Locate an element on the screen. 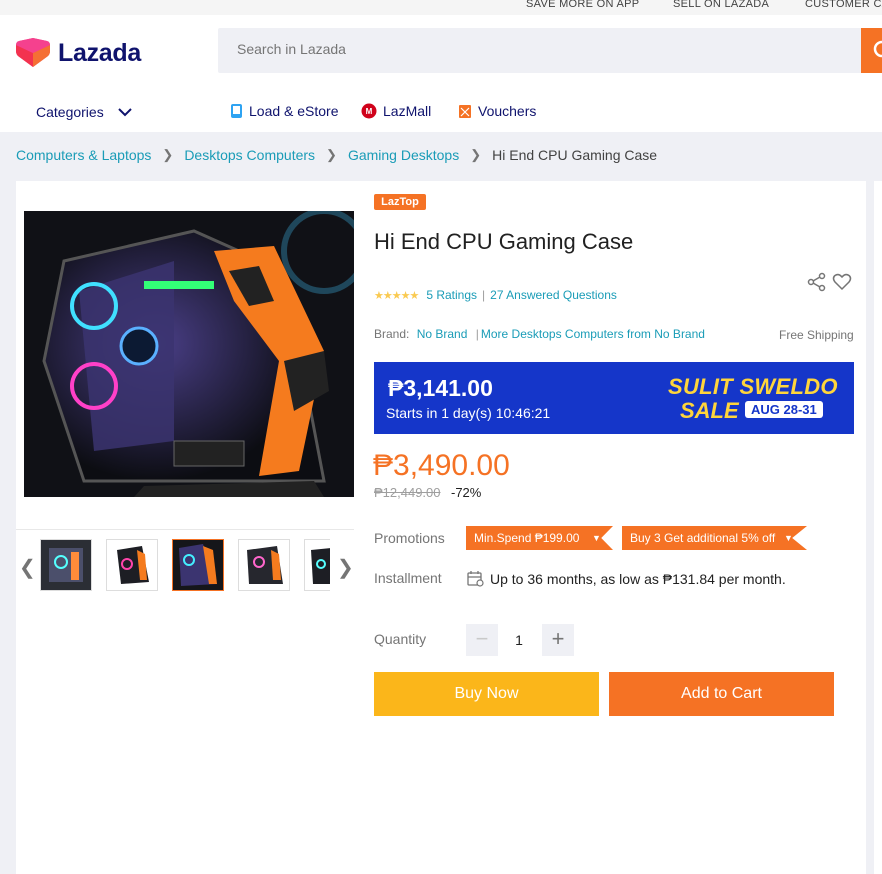  search-button is located at coordinates (871, 50).